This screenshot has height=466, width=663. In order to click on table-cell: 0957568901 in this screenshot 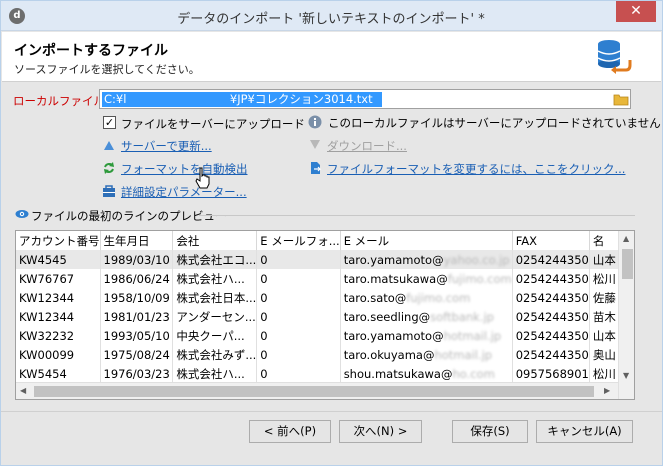, I will do `click(551, 373)`.